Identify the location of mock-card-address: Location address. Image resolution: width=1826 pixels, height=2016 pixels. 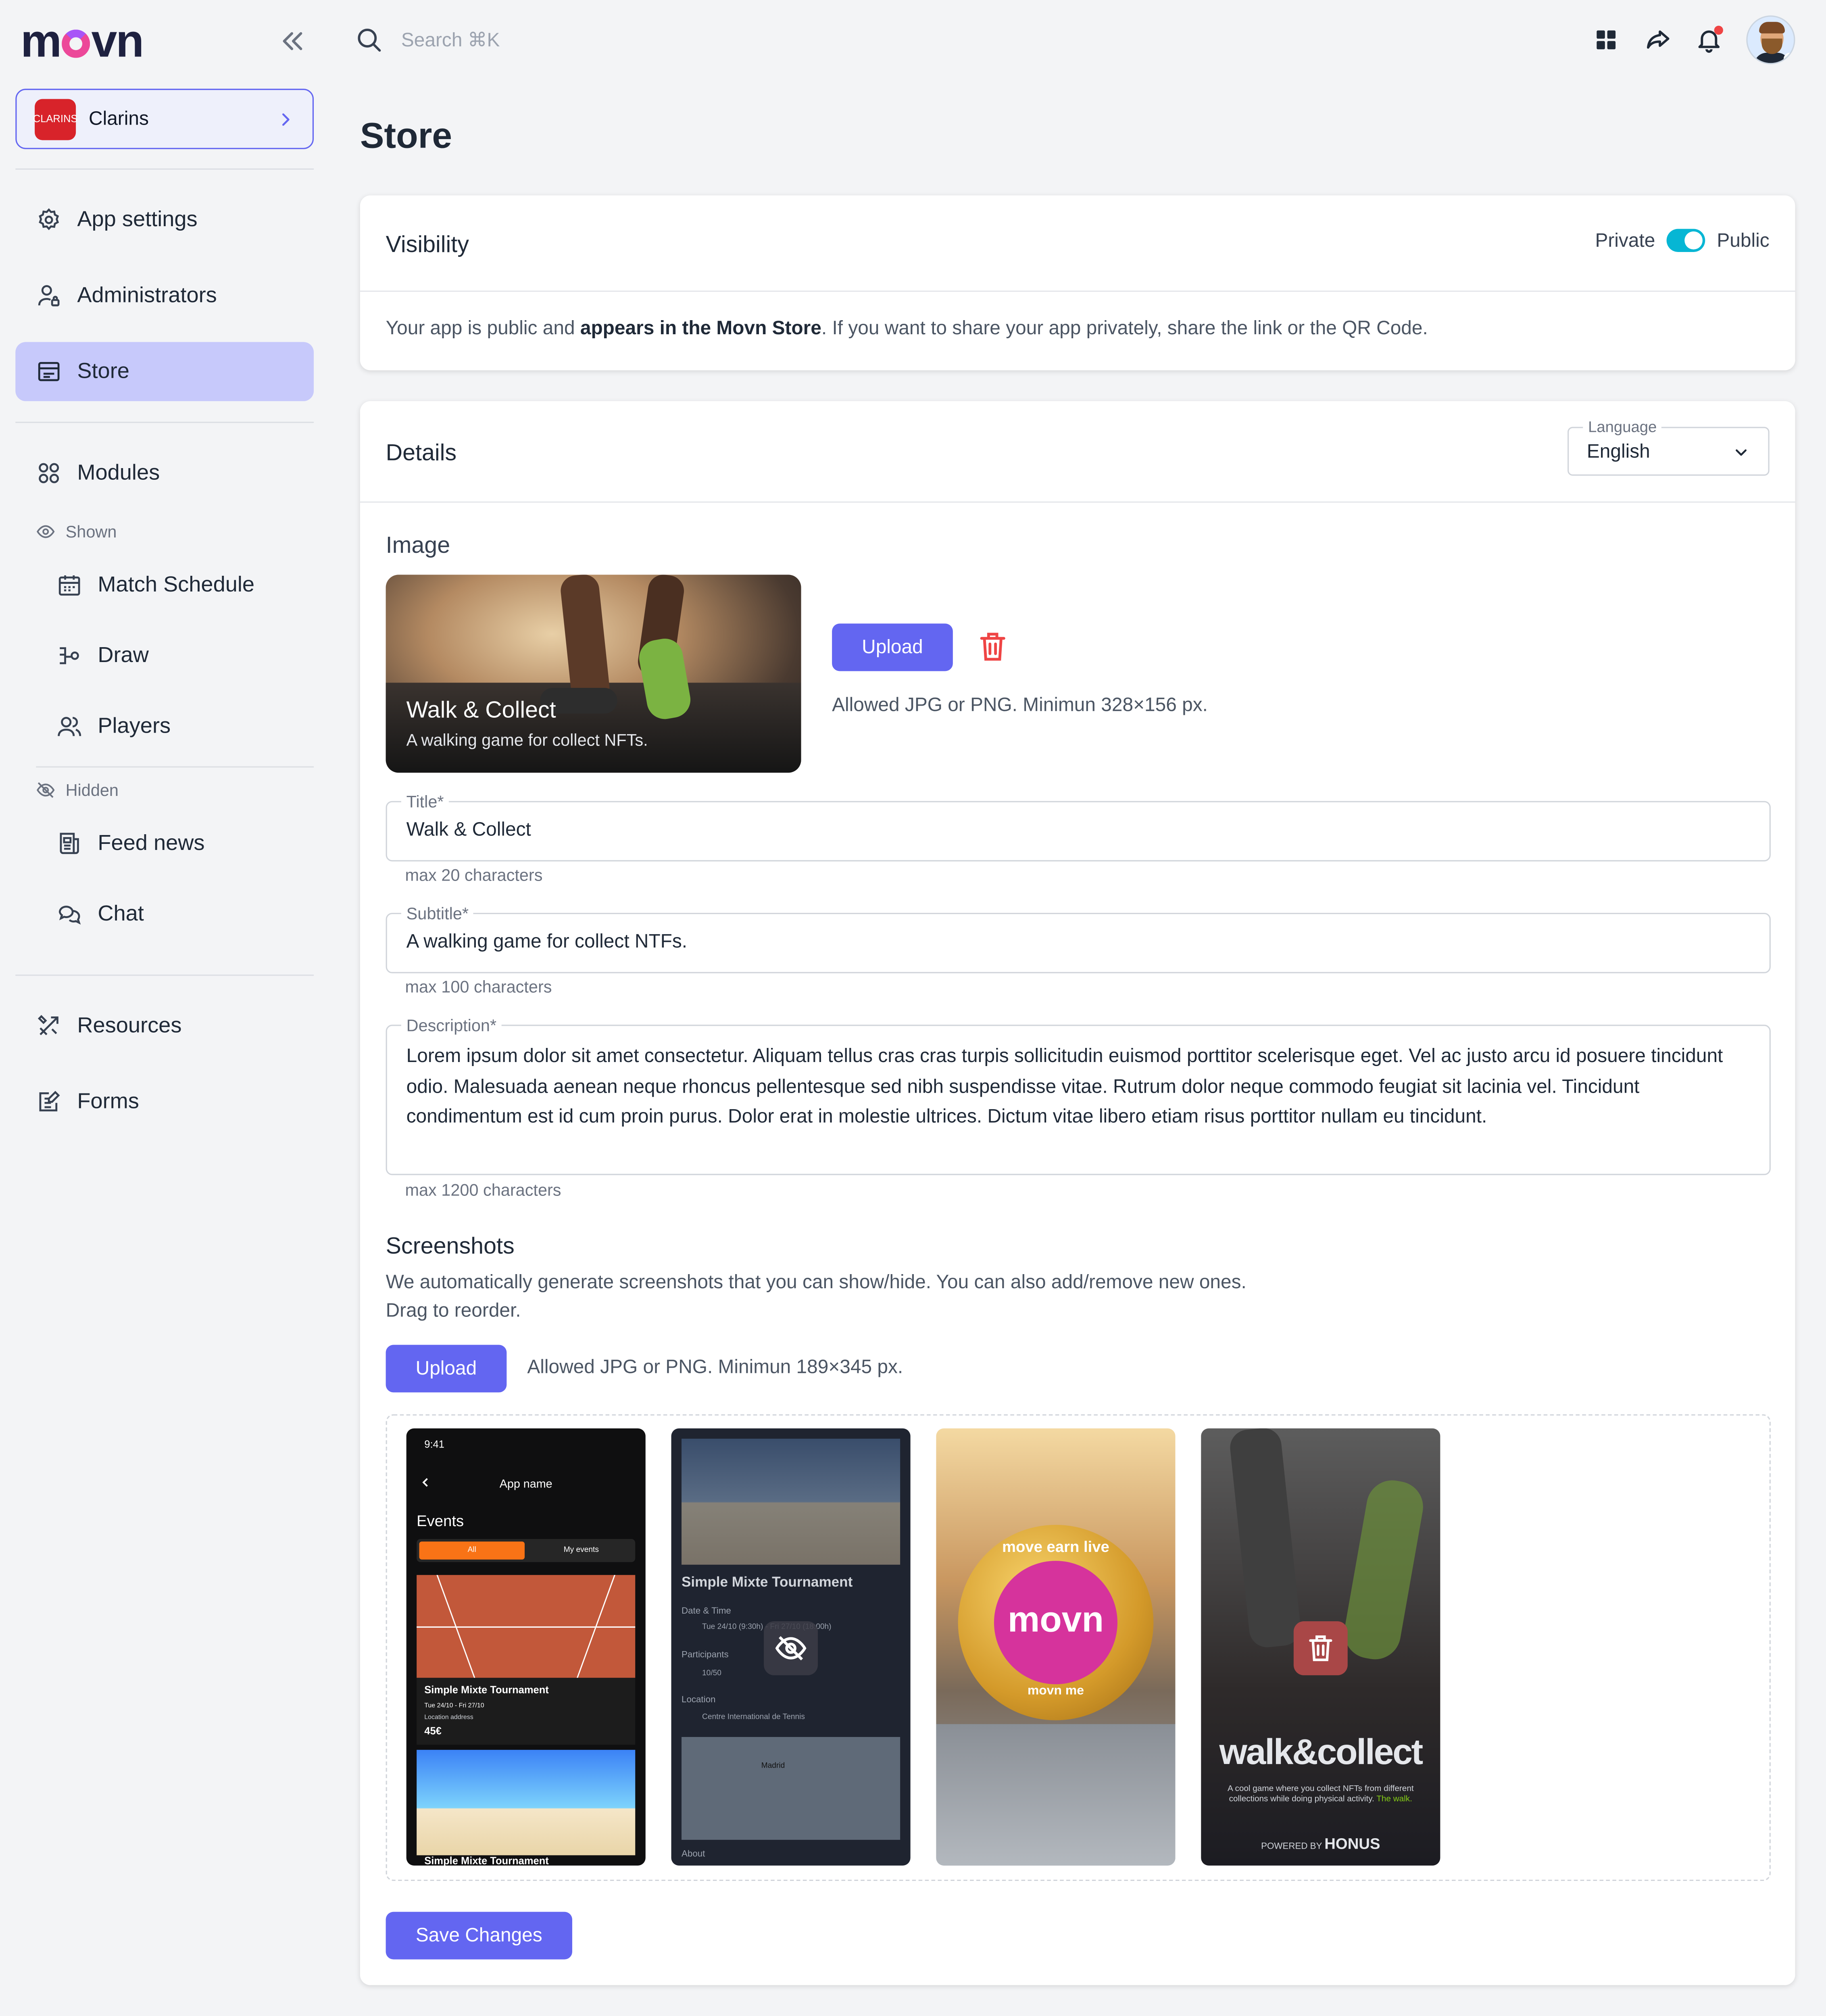
(448, 1718).